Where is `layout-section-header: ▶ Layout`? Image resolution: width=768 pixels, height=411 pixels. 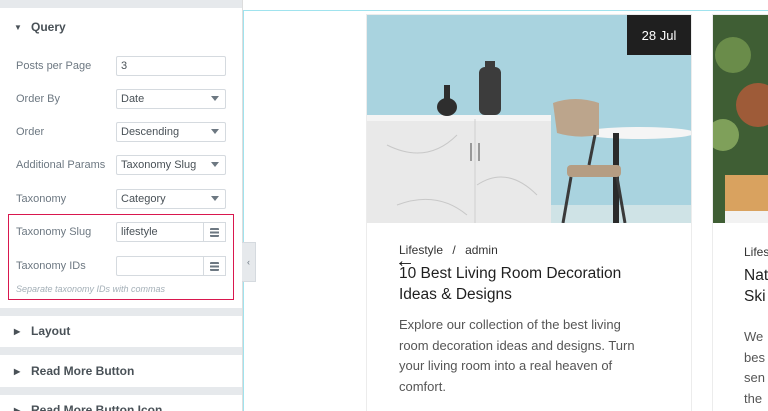 layout-section-header: ▶ Layout is located at coordinates (121, 331).